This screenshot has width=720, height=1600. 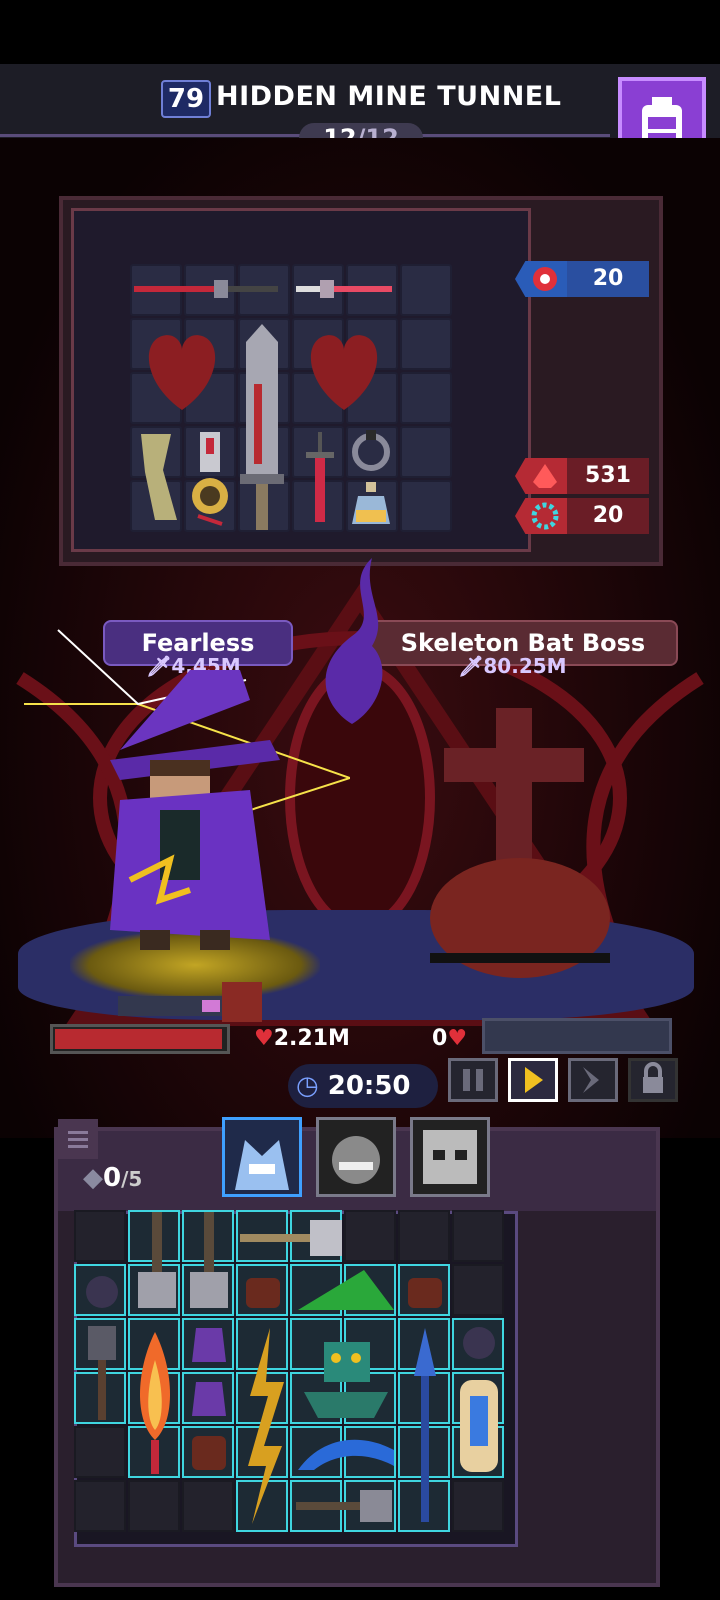 I want to click on battle-timer-value: 20:50, so click(x=369, y=1086).